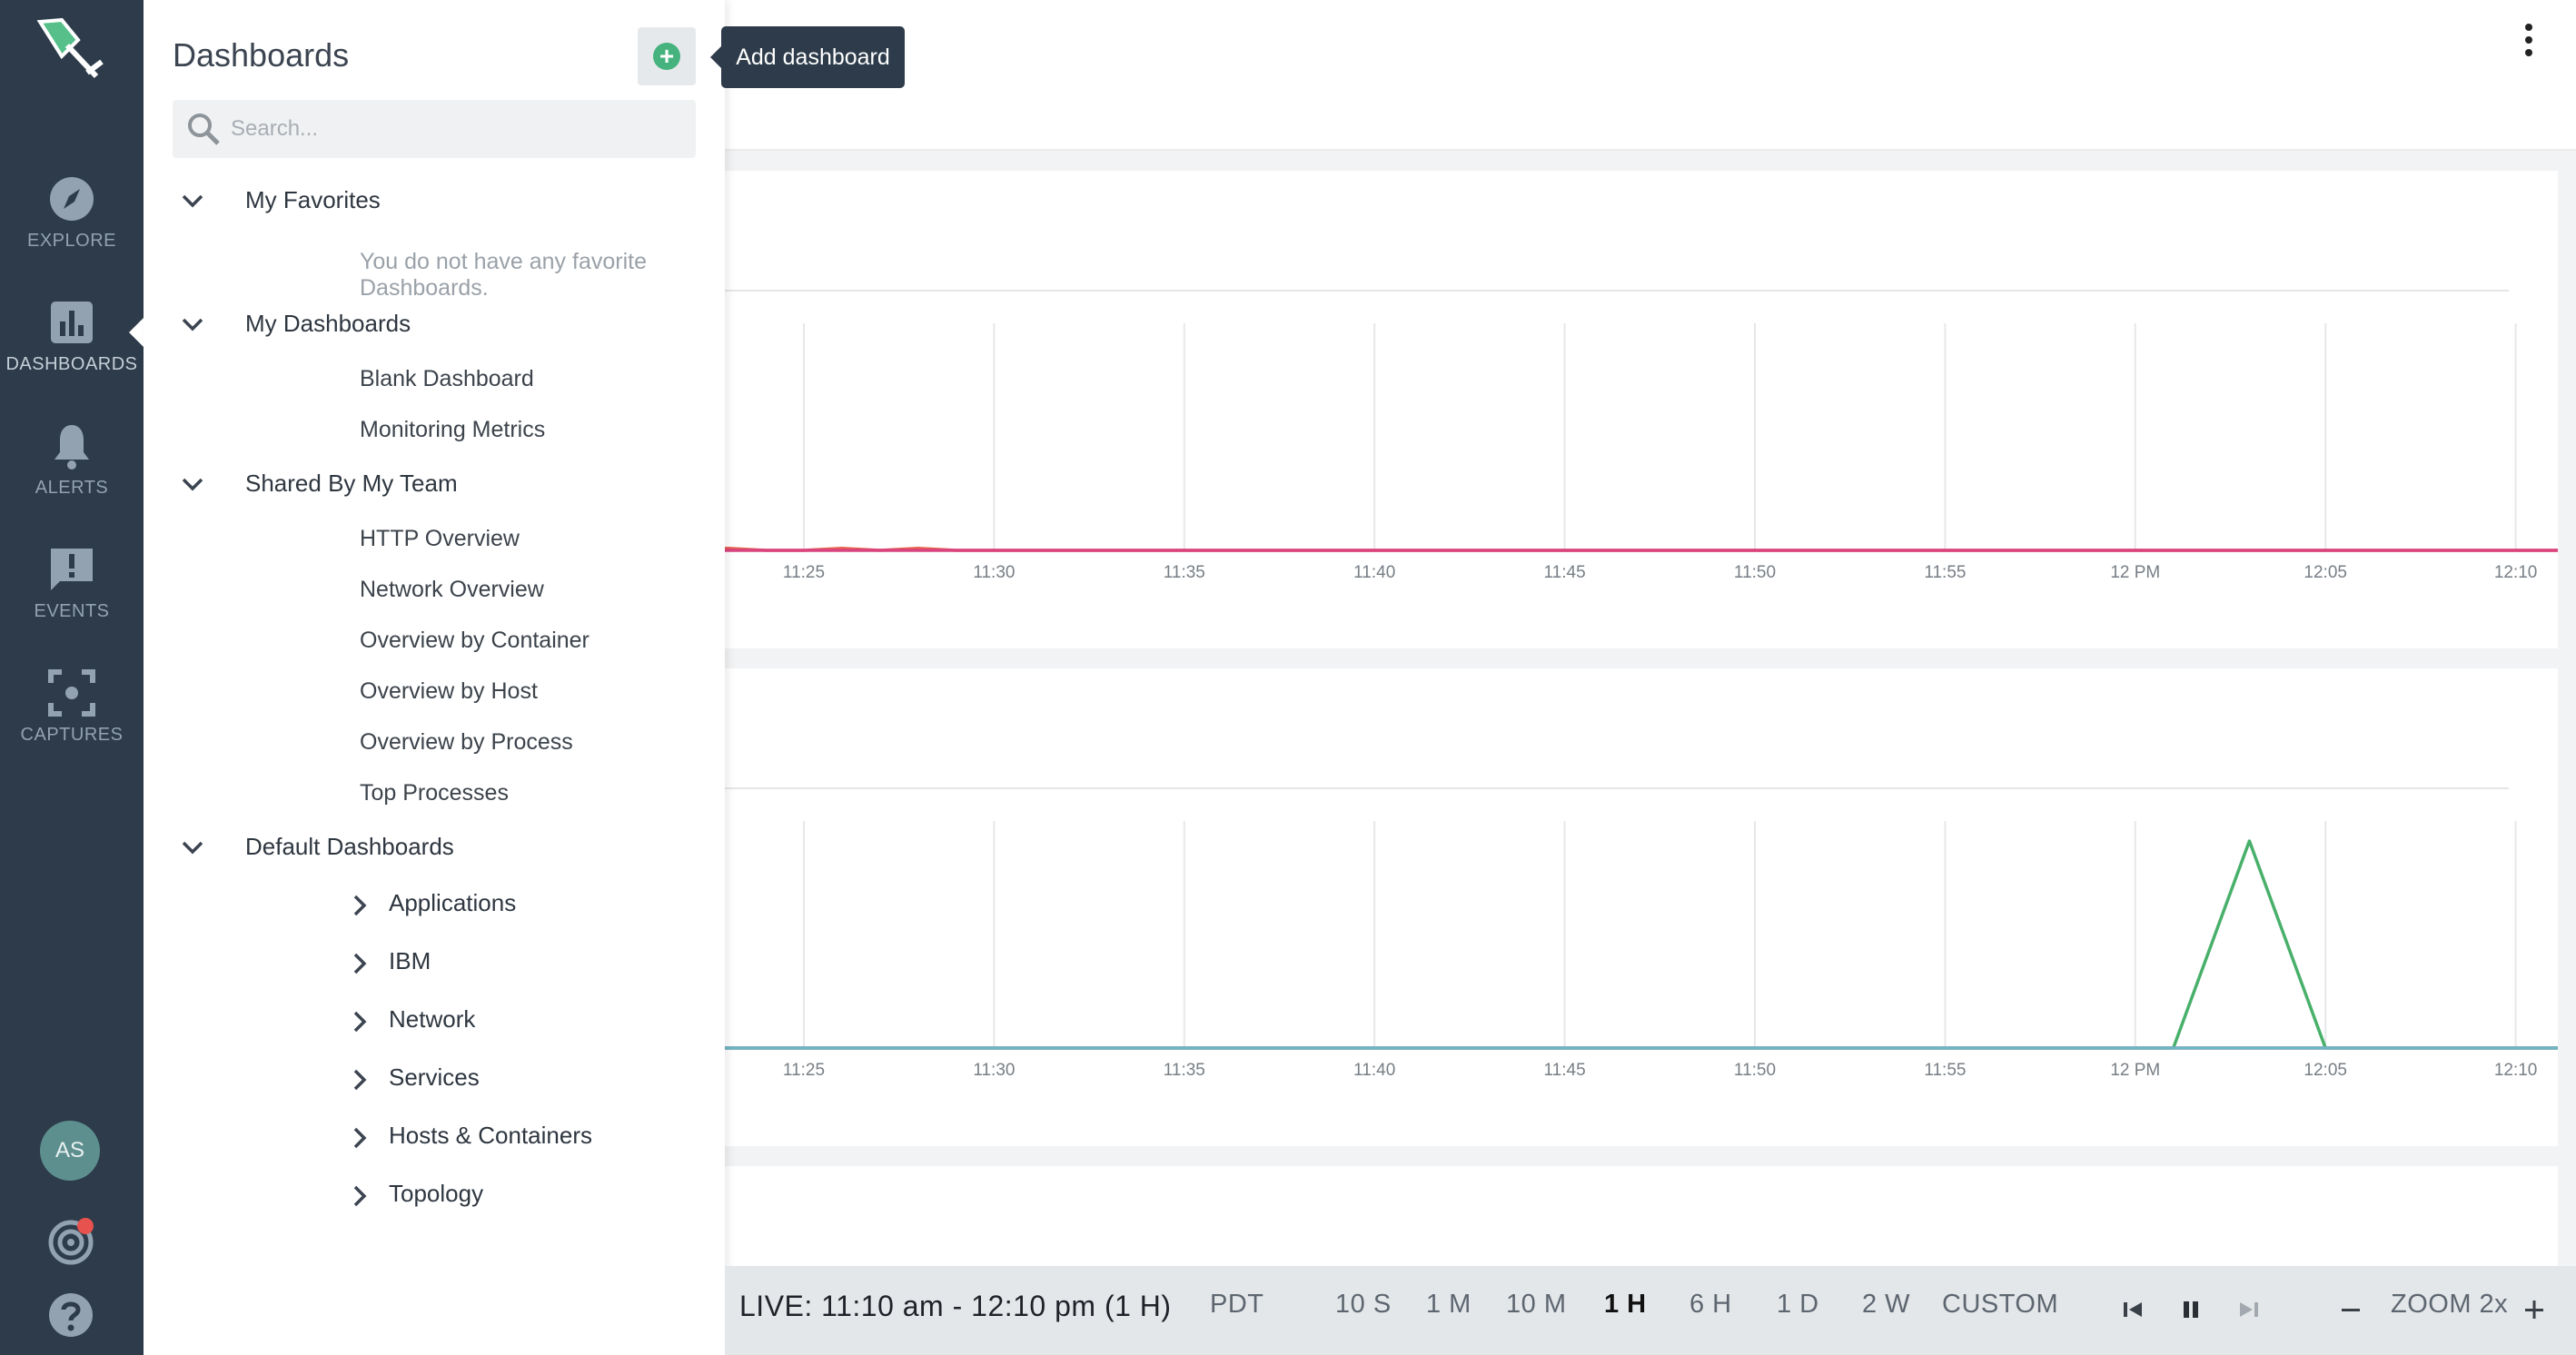  Describe the element at coordinates (2133, 1309) in the screenshot. I see `skip-back-icon` at that location.